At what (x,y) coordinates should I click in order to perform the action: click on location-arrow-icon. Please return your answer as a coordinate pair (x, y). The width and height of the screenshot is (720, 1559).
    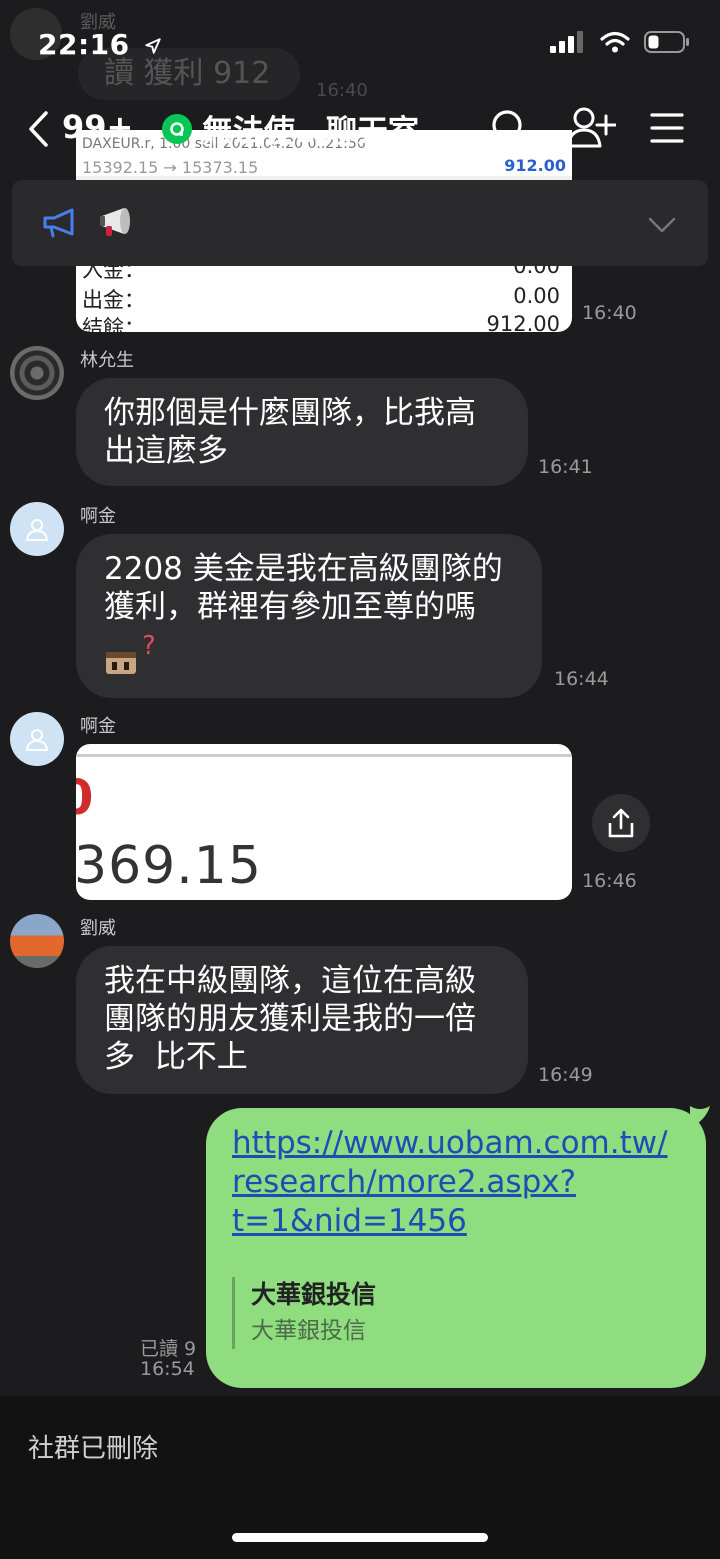
    Looking at the image, I should click on (153, 46).